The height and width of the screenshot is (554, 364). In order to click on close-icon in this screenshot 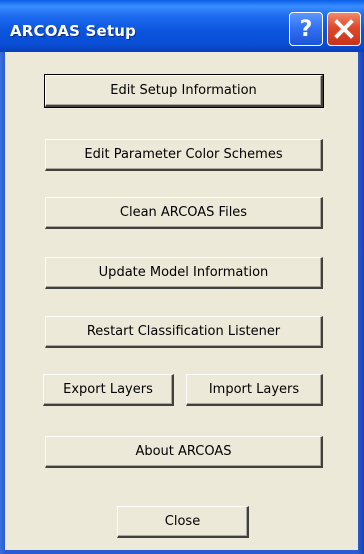, I will do `click(344, 29)`.